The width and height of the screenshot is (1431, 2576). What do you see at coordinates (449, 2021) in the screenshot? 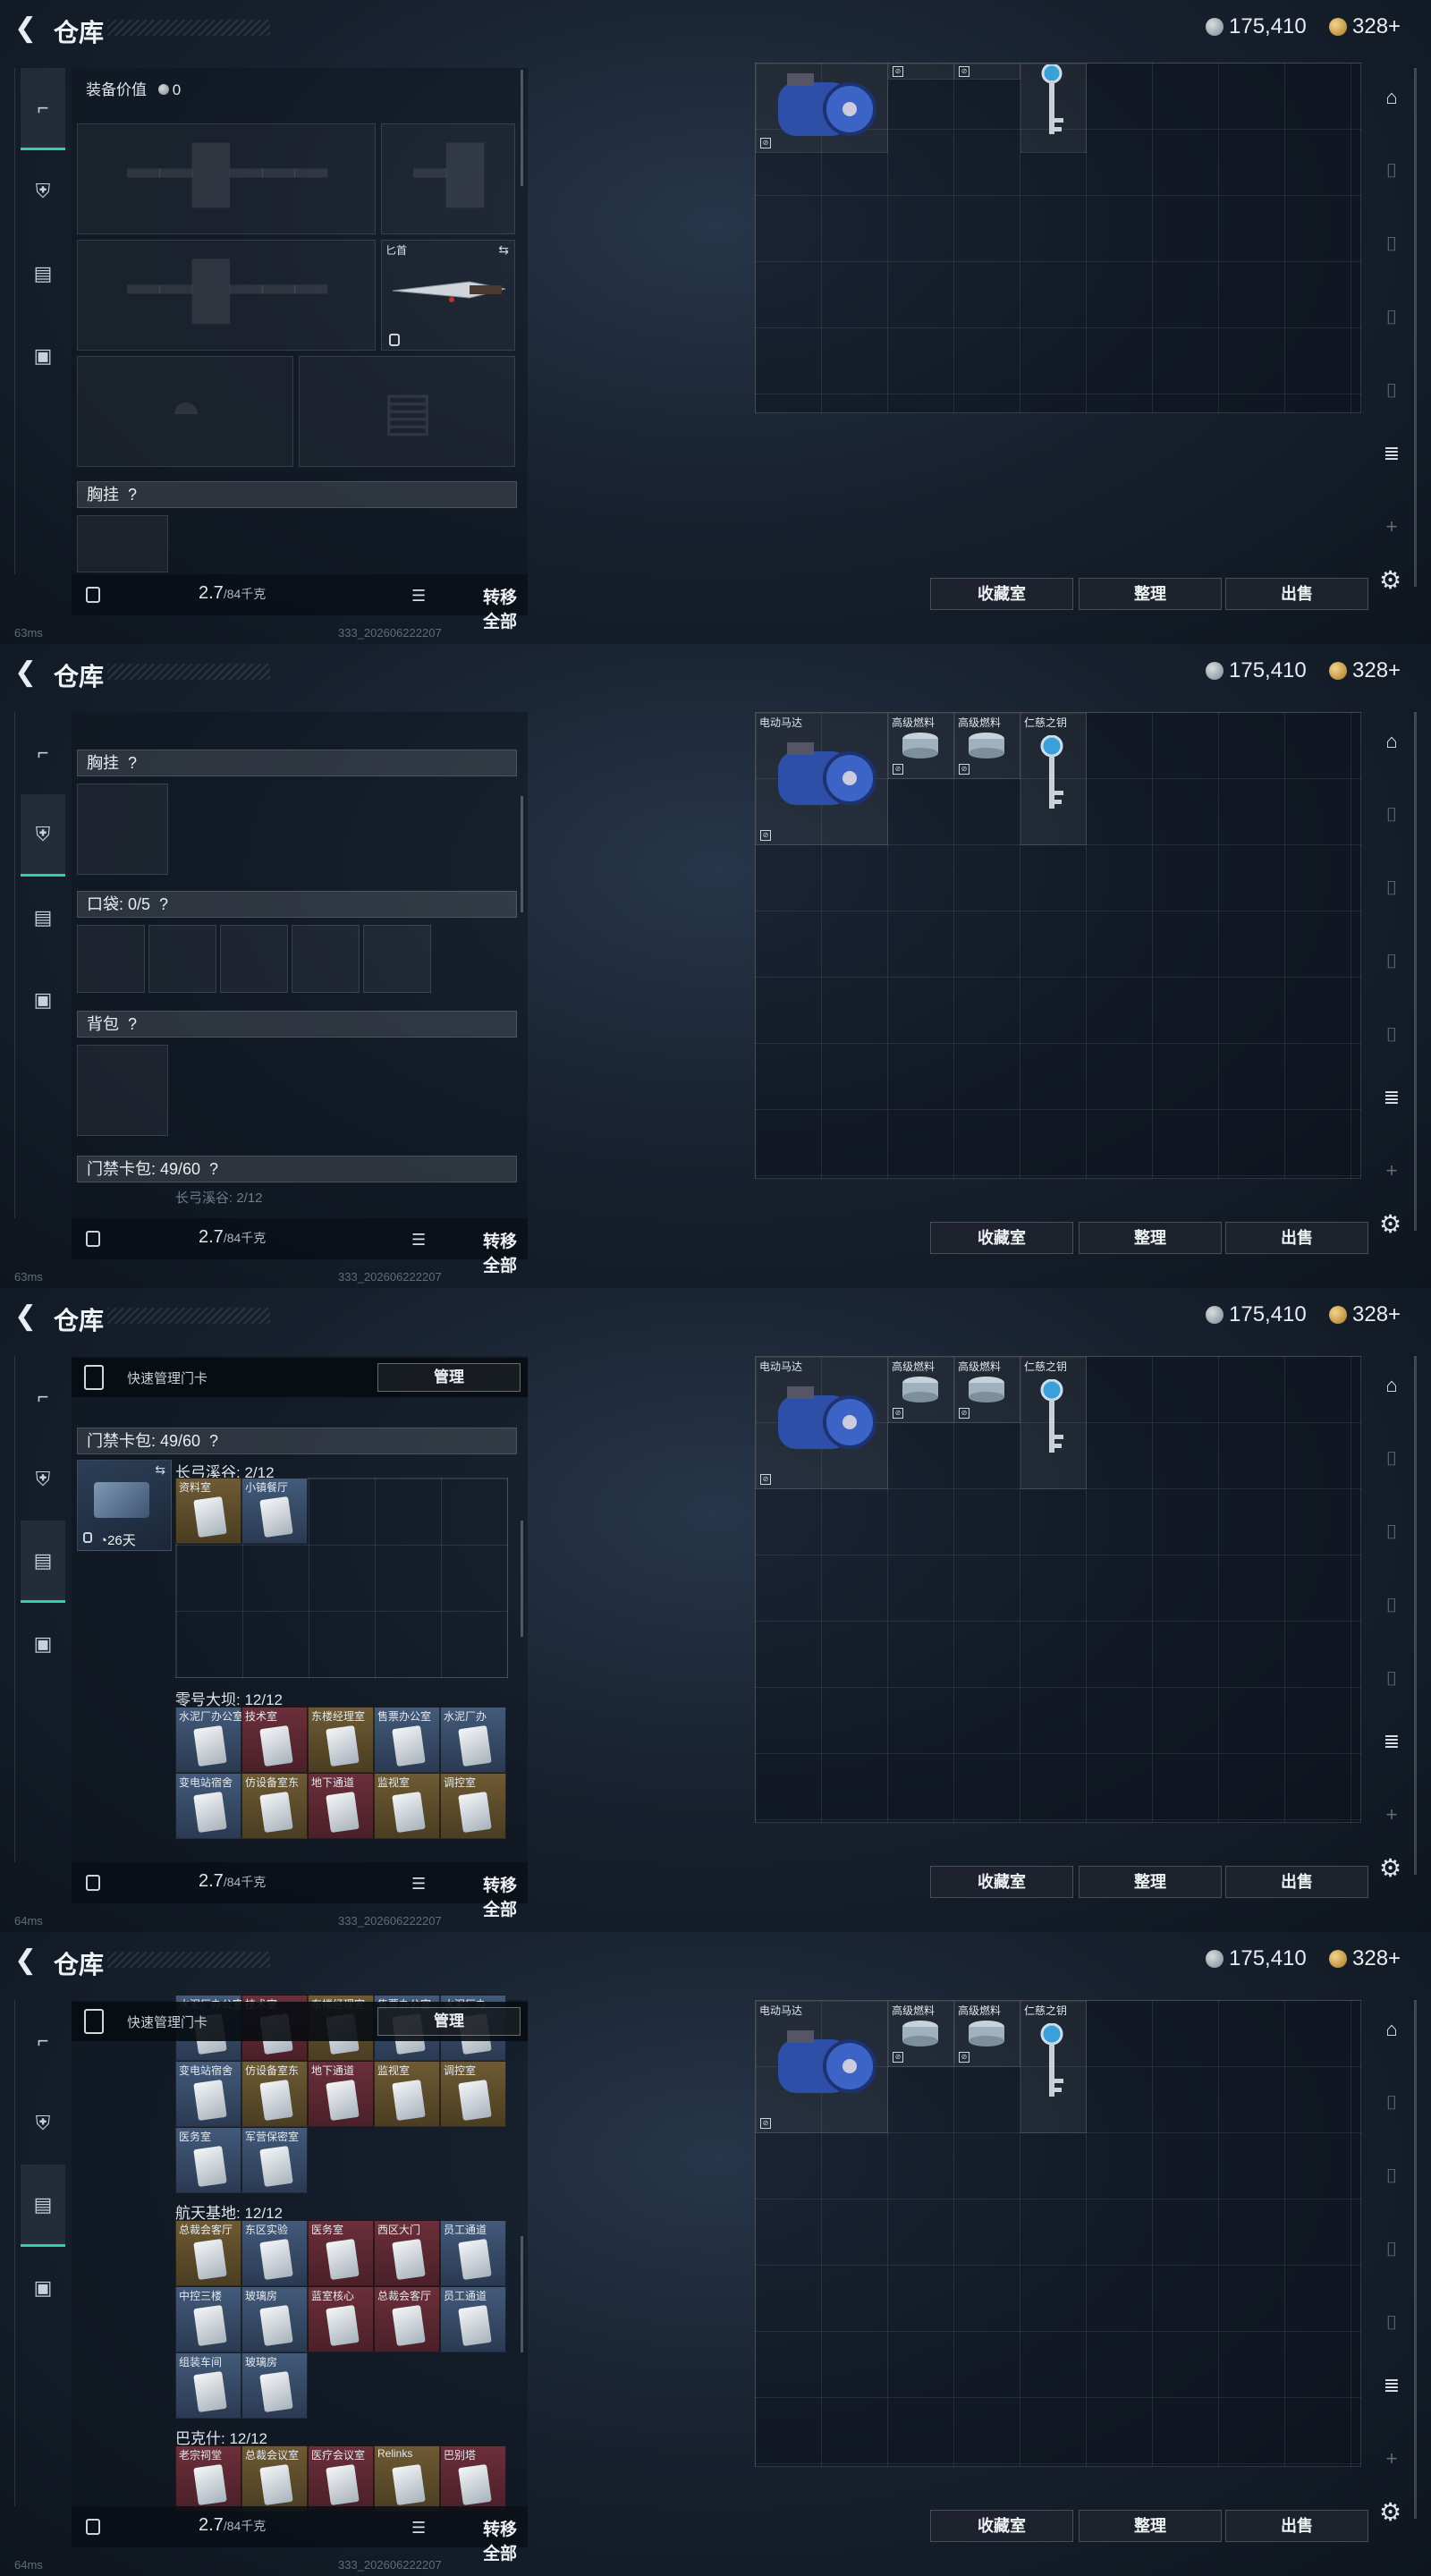
I see `manage-button: 管理` at bounding box center [449, 2021].